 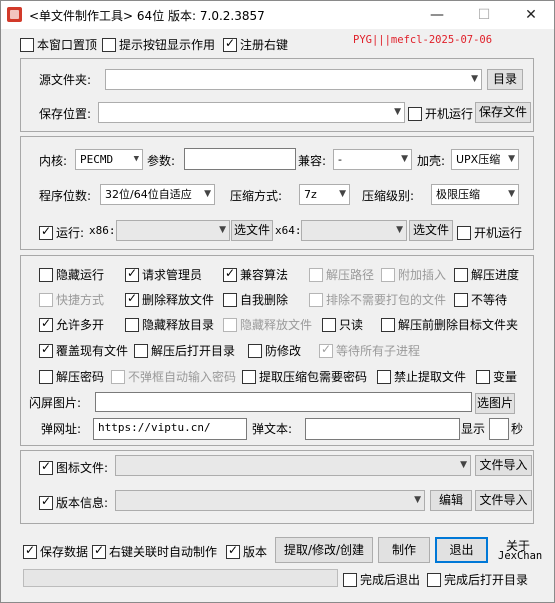 I want to click on run-startup-checkbox: 开机运行, so click(x=489, y=232).